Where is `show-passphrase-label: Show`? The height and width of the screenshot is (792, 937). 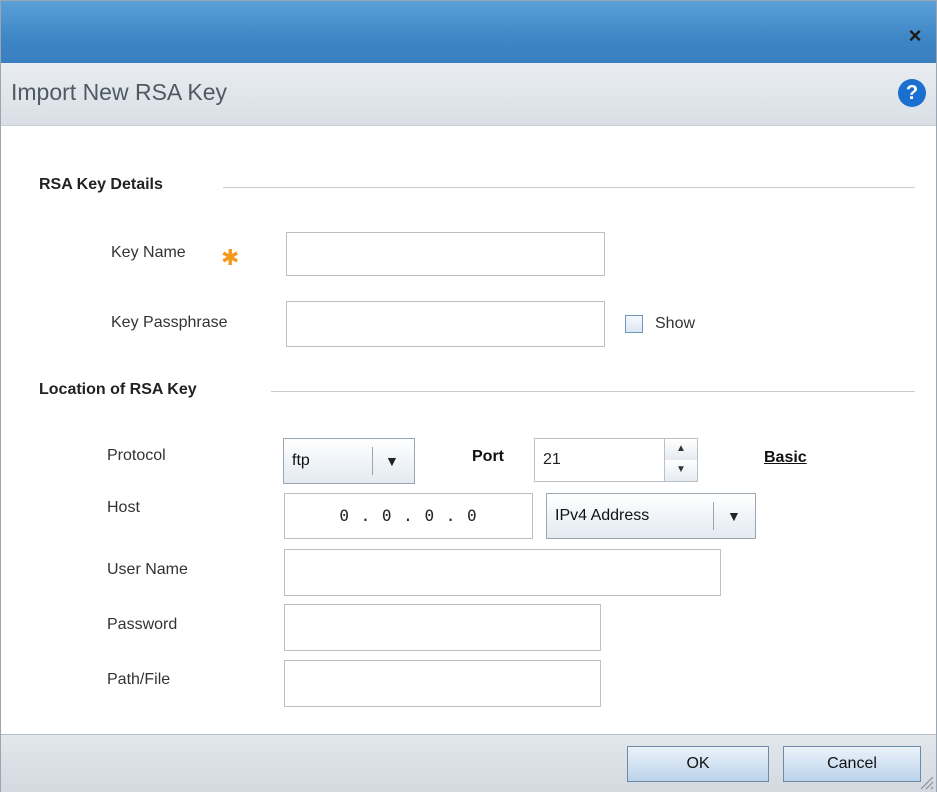 show-passphrase-label: Show is located at coordinates (675, 324).